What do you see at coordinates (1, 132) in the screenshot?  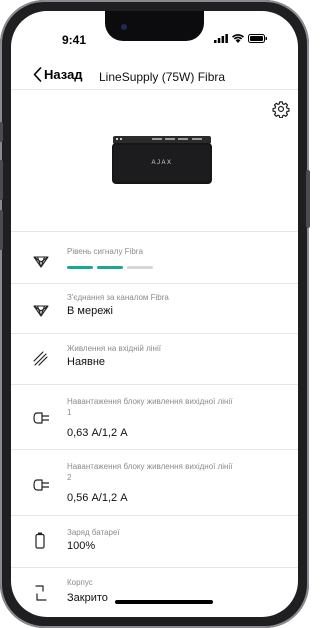 I see `mute-switch` at bounding box center [1, 132].